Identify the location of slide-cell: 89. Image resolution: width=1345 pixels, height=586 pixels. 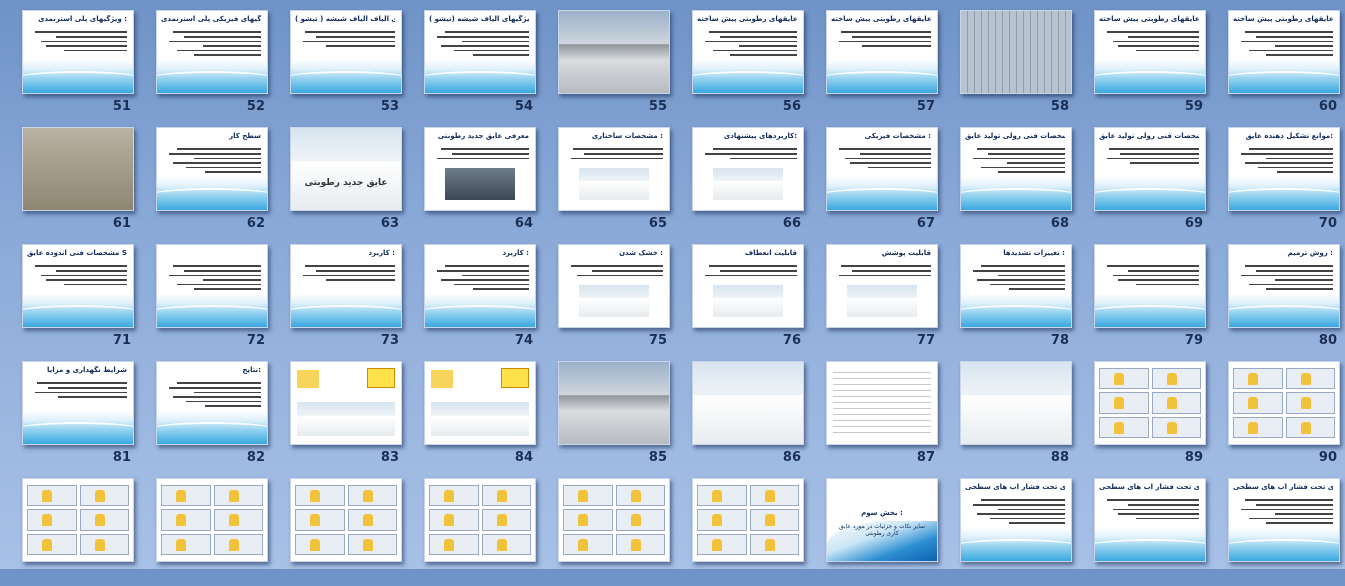
(1144, 410).